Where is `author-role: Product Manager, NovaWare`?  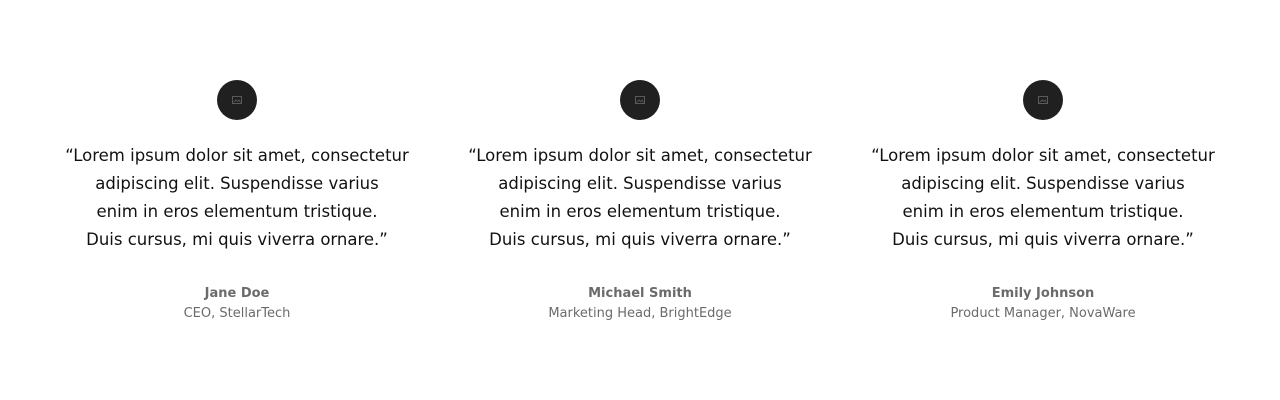 author-role: Product Manager, NovaWare is located at coordinates (1043, 313).